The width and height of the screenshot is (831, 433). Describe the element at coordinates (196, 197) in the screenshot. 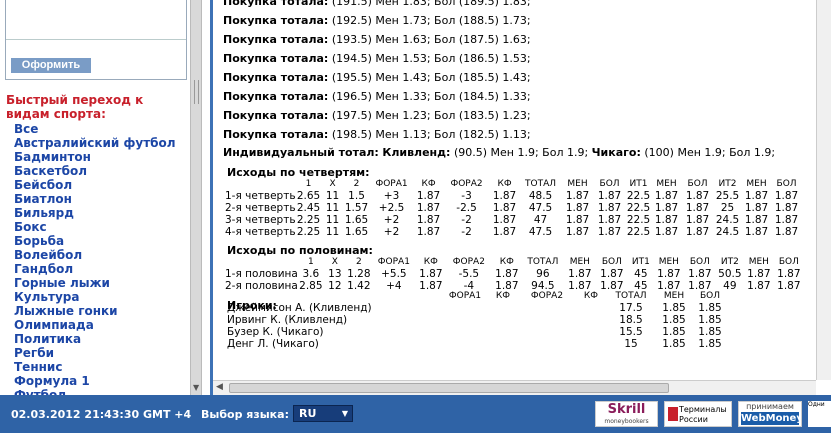

I see `panel-splitter: ▼` at that location.